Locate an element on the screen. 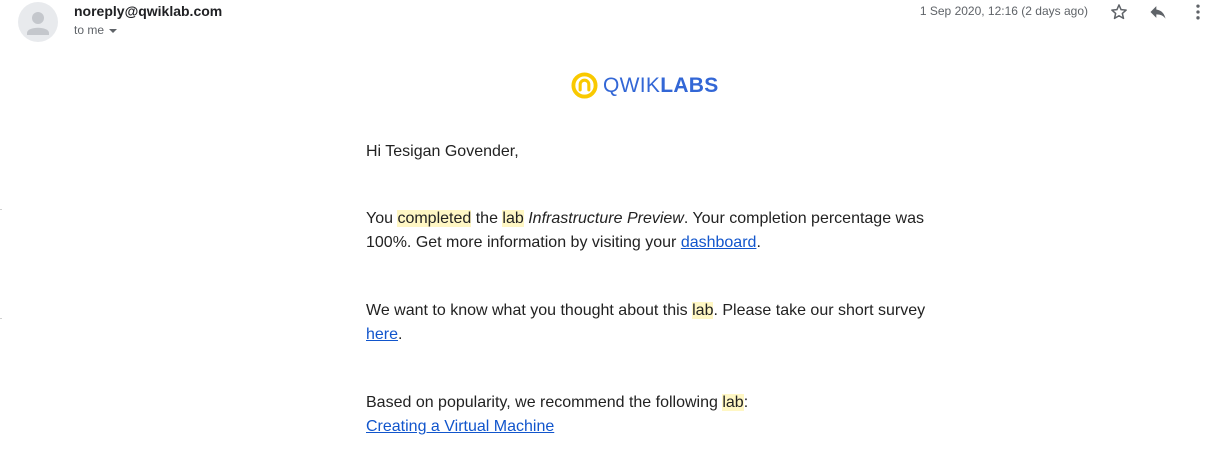 The width and height of the screenshot is (1214, 465). reply-icon is located at coordinates (1158, 12).